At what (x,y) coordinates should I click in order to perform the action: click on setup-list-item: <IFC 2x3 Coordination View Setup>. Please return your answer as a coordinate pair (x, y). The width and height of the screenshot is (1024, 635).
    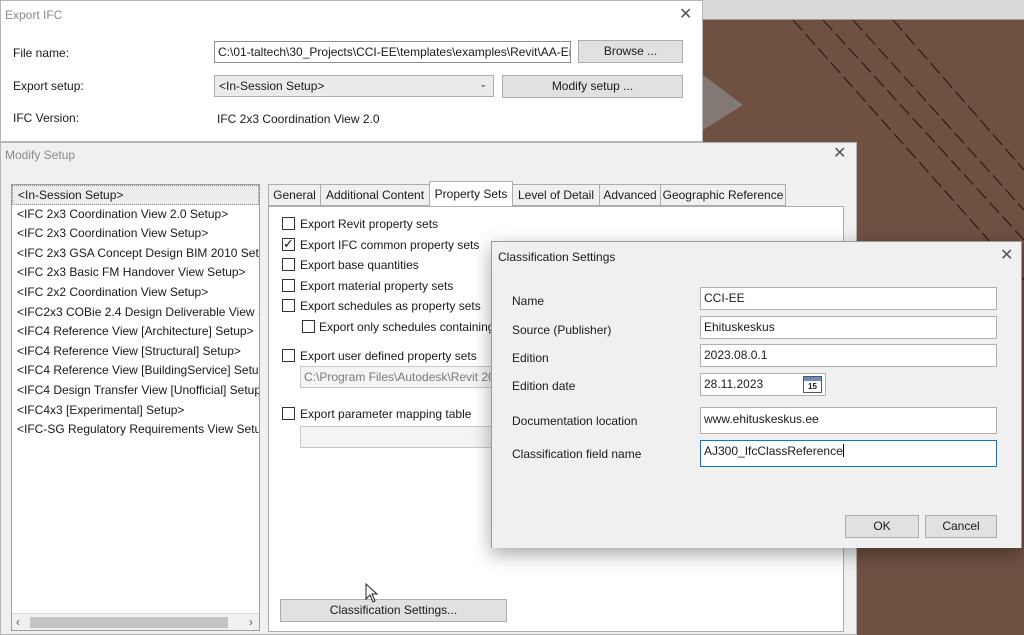
    Looking at the image, I should click on (135, 234).